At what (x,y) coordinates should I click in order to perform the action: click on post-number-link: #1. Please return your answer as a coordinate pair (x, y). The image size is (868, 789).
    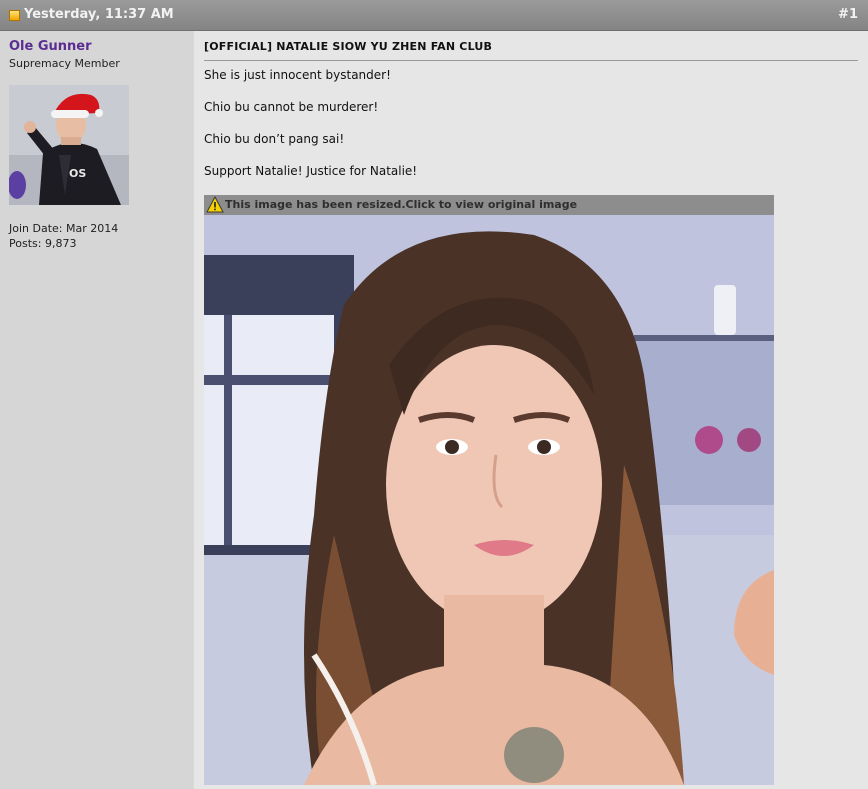
    Looking at the image, I should click on (848, 14).